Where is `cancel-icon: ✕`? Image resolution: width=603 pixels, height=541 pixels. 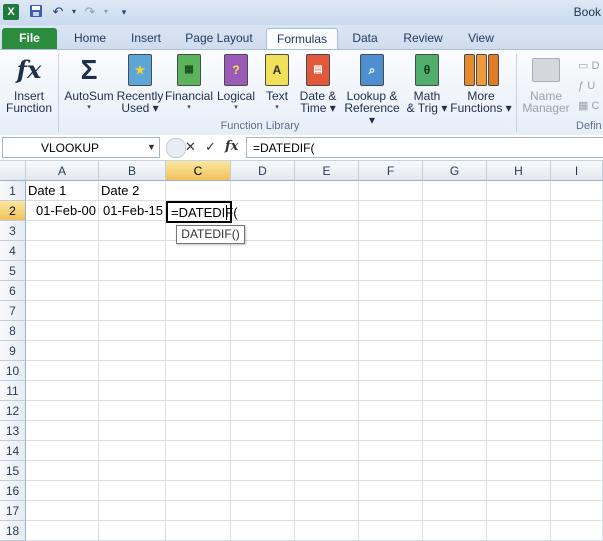 cancel-icon: ✕ is located at coordinates (190, 147).